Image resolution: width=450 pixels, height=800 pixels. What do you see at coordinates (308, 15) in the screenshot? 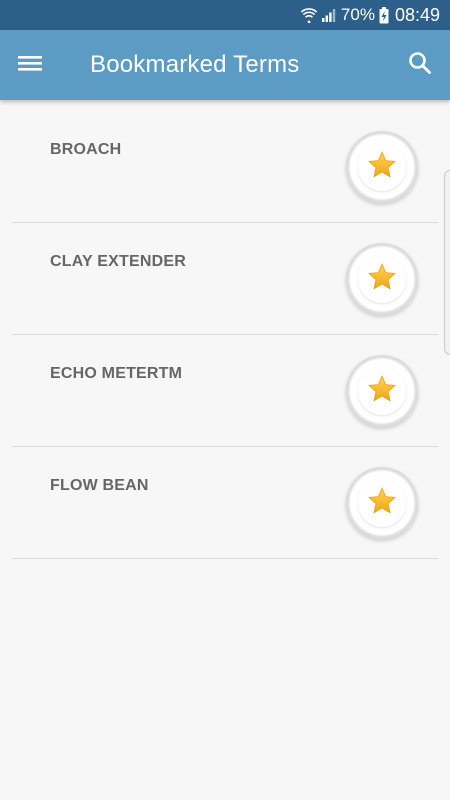
I see `wifi-icon` at bounding box center [308, 15].